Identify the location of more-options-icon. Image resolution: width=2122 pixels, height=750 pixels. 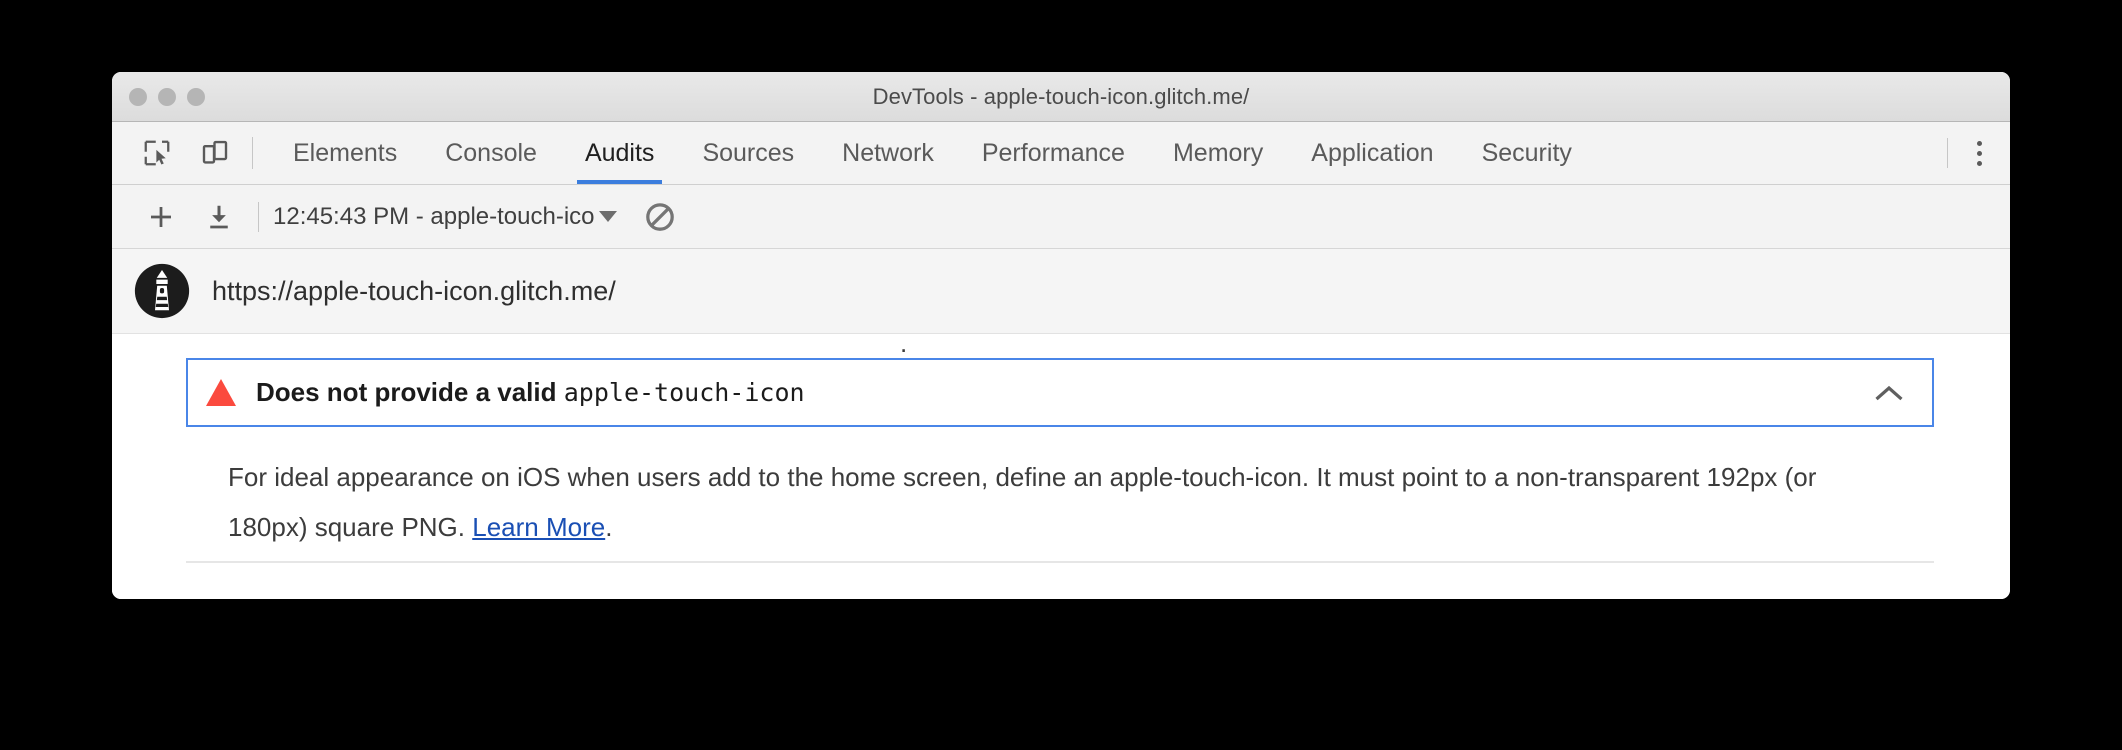
(1979, 153).